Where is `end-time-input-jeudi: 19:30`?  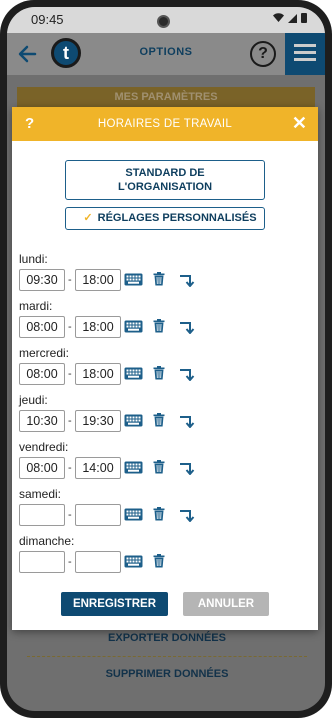
end-time-input-jeudi: 19:30 is located at coordinates (98, 421).